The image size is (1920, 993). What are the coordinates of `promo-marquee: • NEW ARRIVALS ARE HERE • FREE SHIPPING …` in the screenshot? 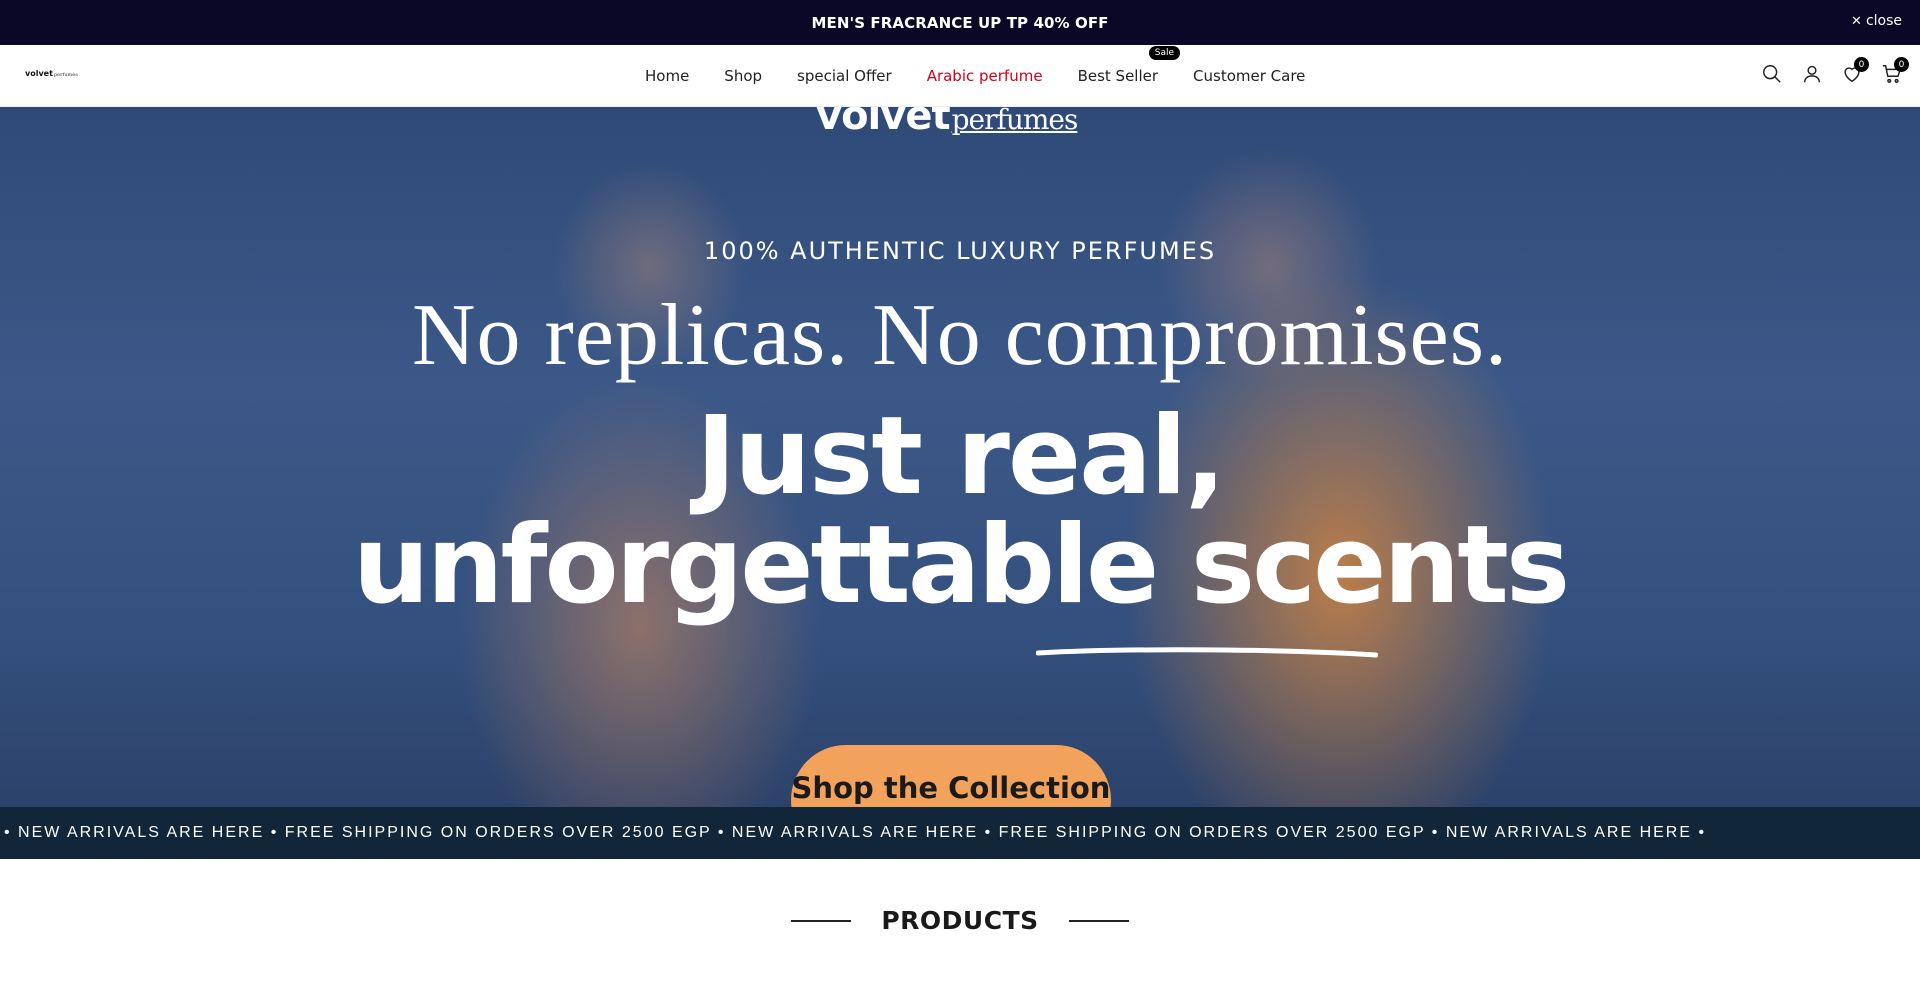 It's located at (960, 833).